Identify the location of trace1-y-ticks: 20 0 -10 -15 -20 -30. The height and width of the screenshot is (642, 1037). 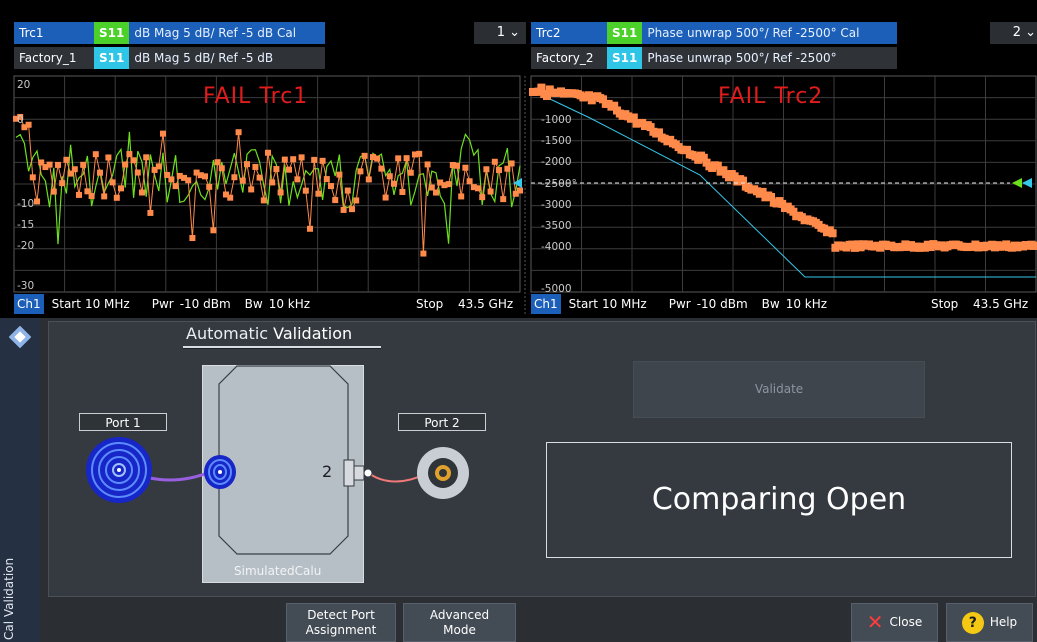
(25, 185).